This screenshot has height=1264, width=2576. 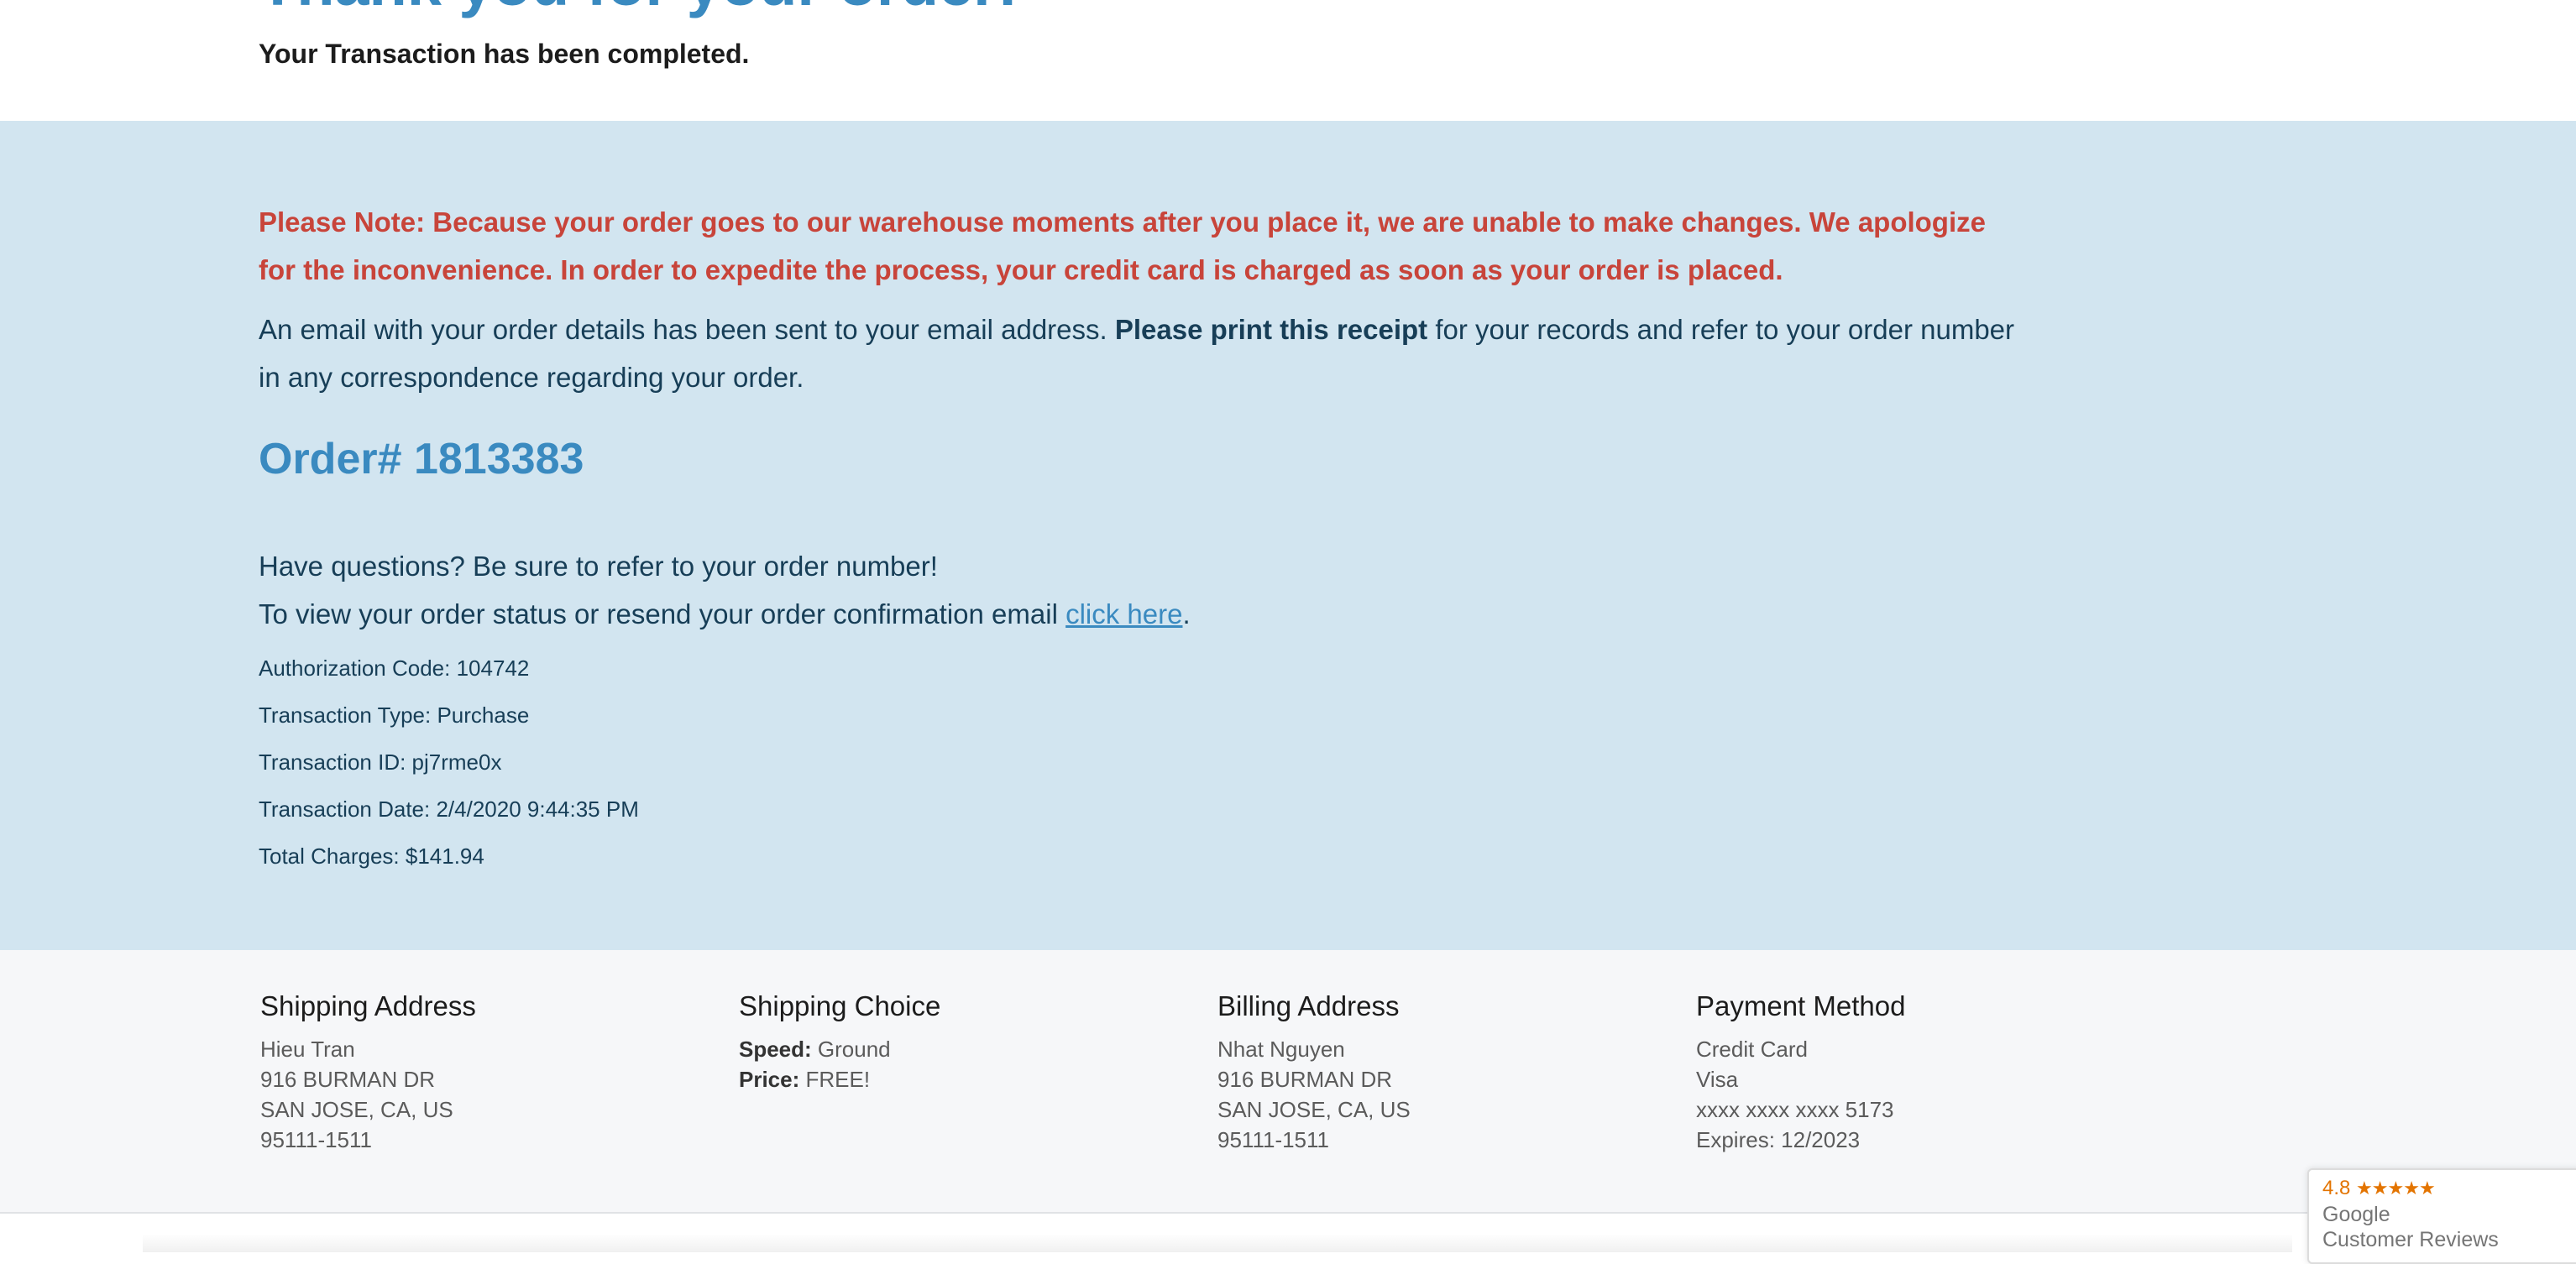 What do you see at coordinates (769, 1079) in the screenshot?
I see `price-label: Price:` at bounding box center [769, 1079].